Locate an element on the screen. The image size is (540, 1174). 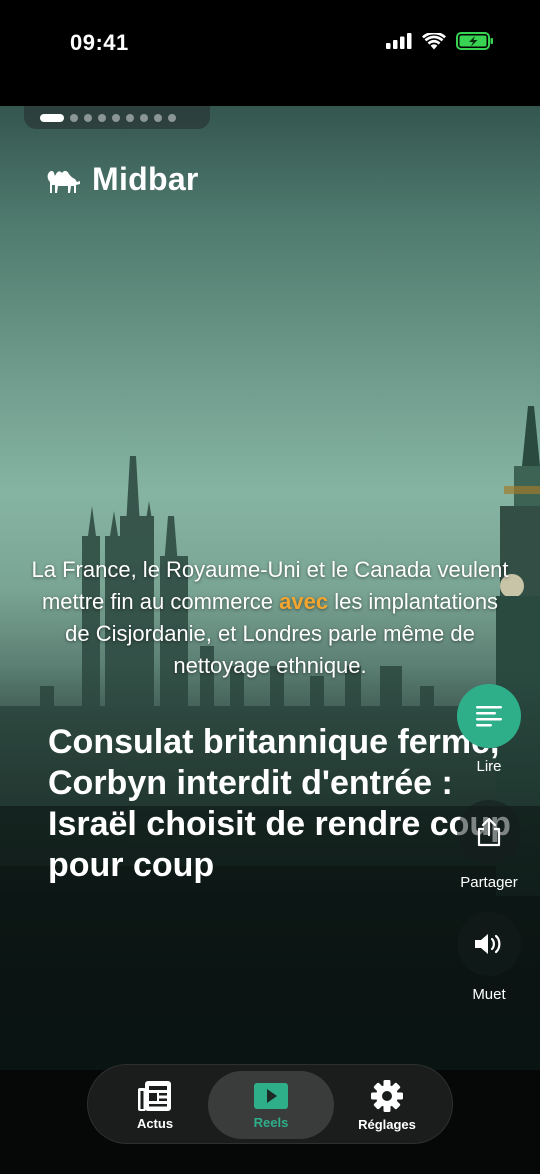
share-icon is located at coordinates (489, 832).